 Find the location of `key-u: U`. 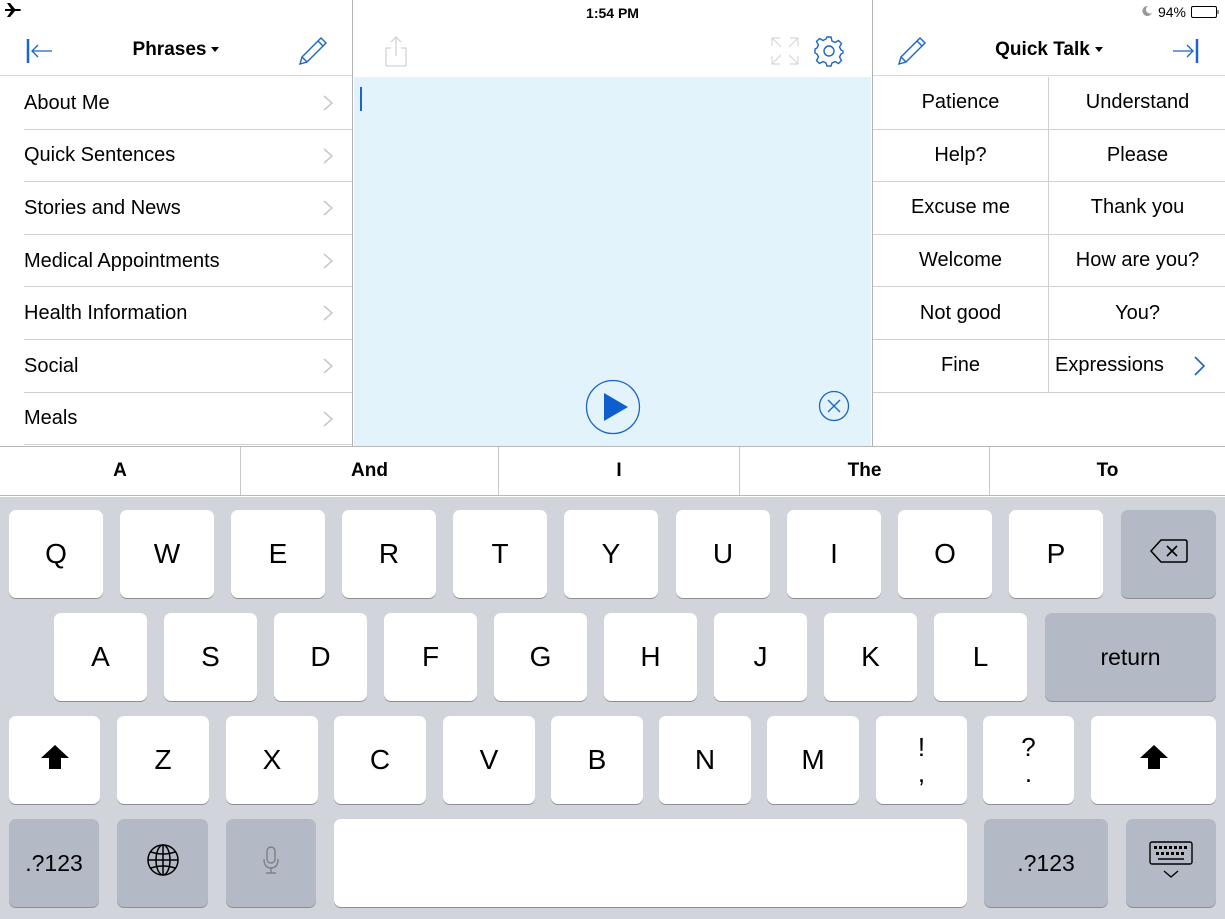

key-u: U is located at coordinates (723, 554).